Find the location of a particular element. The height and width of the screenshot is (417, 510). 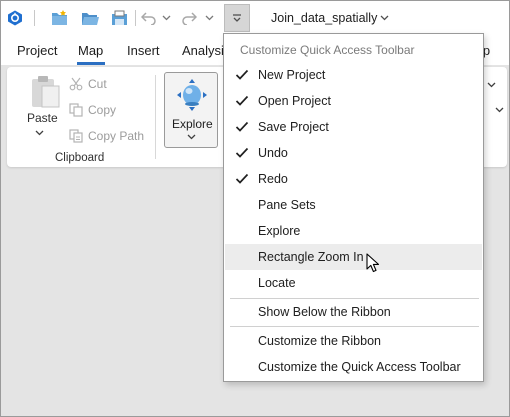

customize-qat-chevron-icon is located at coordinates (237, 18).